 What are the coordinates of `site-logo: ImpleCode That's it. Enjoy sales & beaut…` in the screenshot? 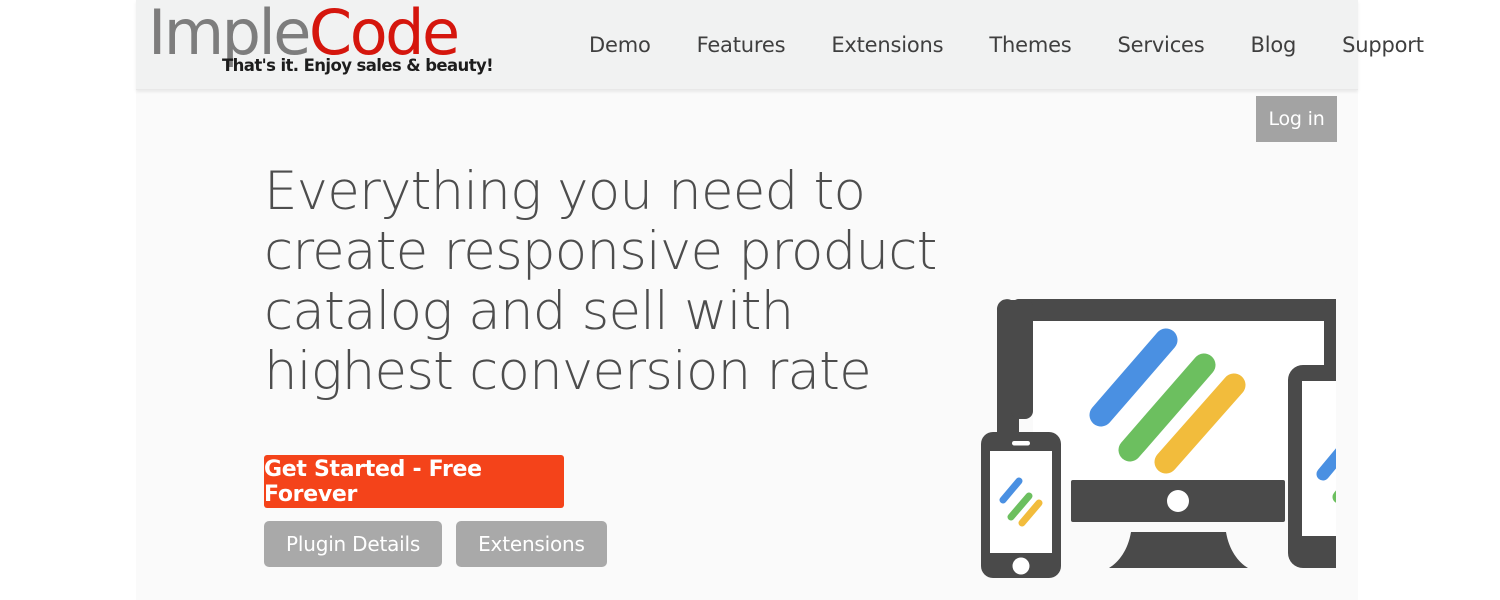 It's located at (321, 44).